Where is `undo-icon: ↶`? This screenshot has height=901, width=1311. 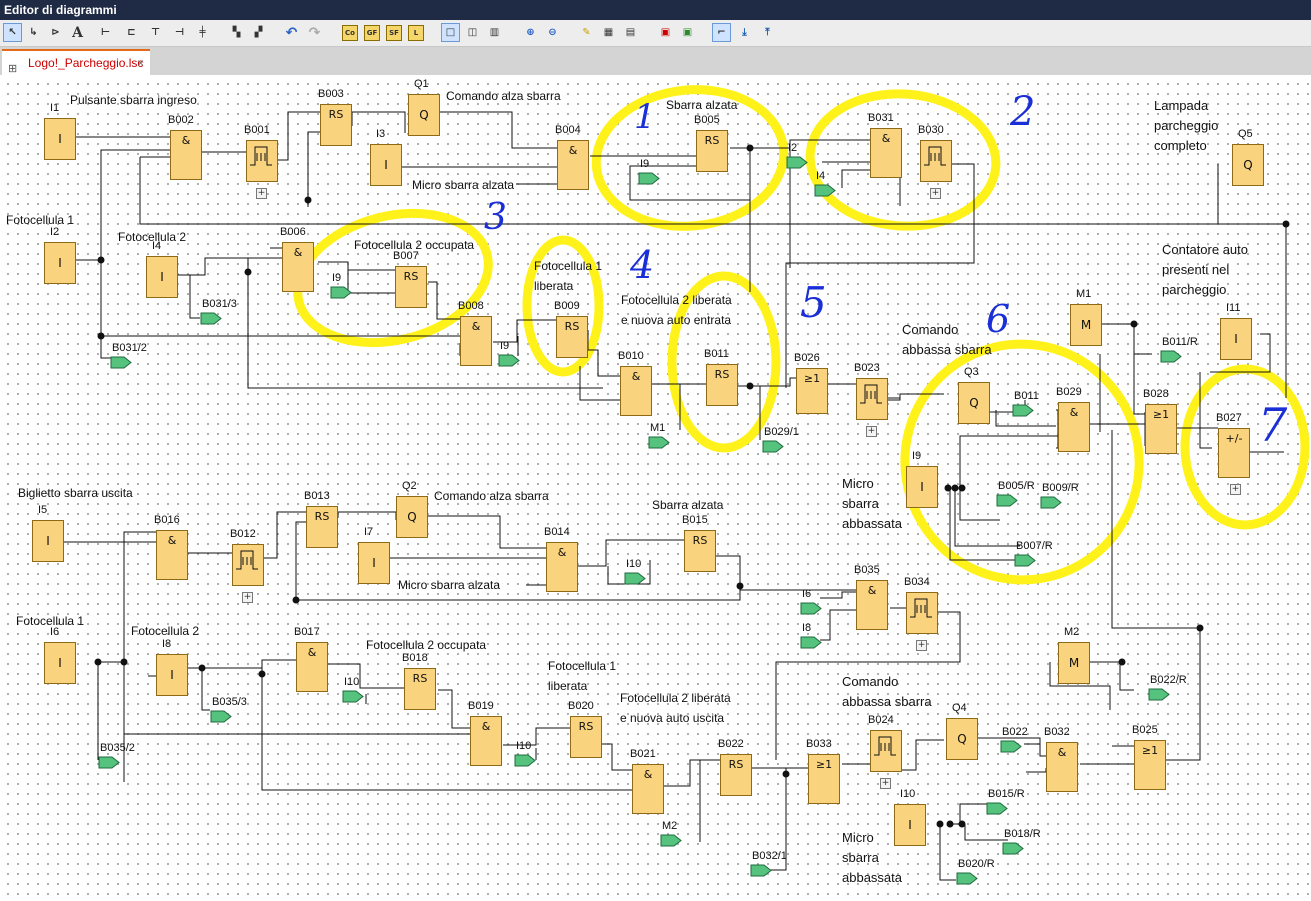 undo-icon: ↶ is located at coordinates (291, 32).